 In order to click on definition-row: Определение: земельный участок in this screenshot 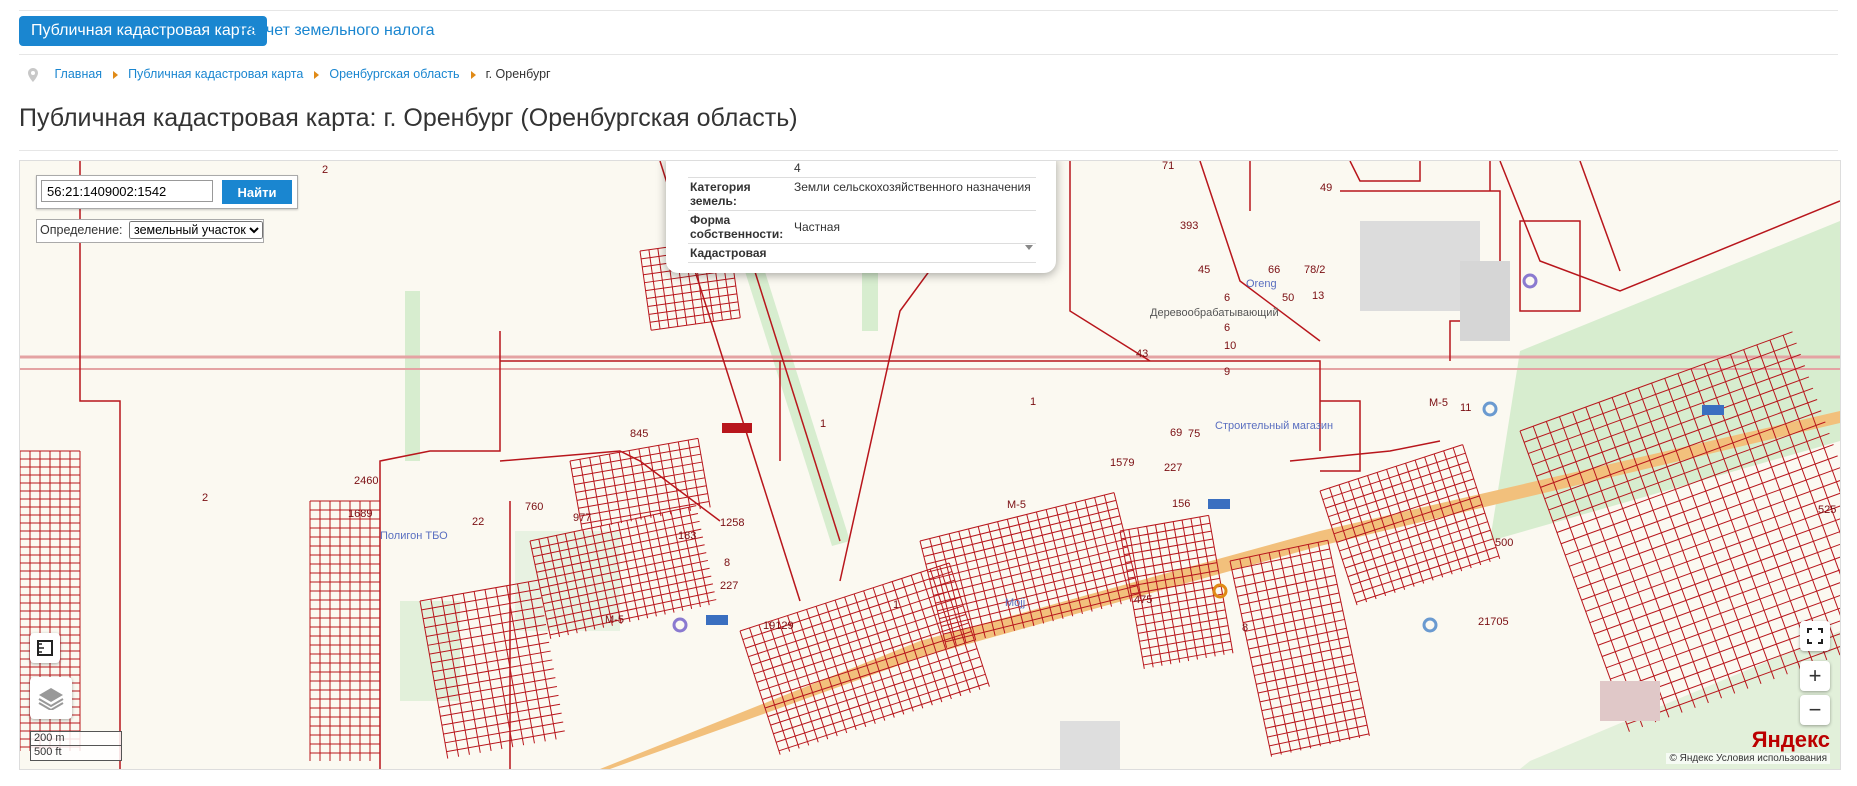, I will do `click(150, 231)`.